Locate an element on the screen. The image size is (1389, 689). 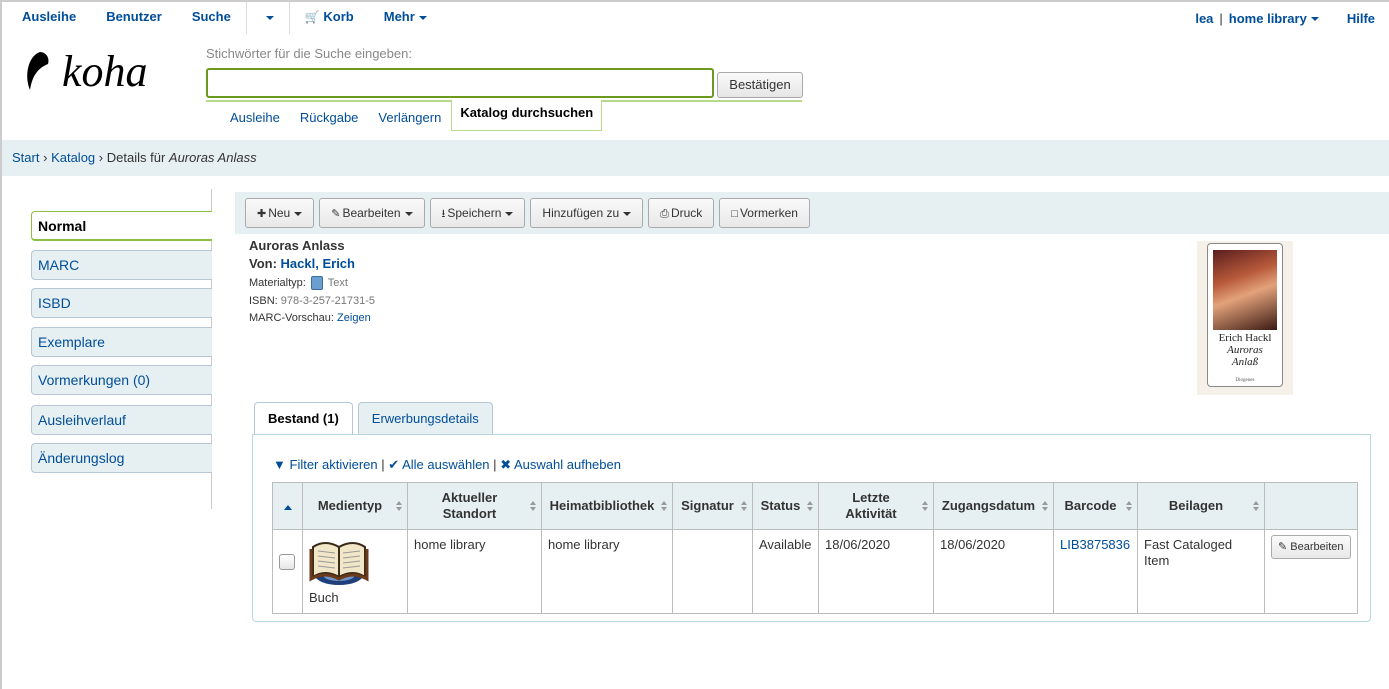
material-type-value: Text is located at coordinates (337, 282).